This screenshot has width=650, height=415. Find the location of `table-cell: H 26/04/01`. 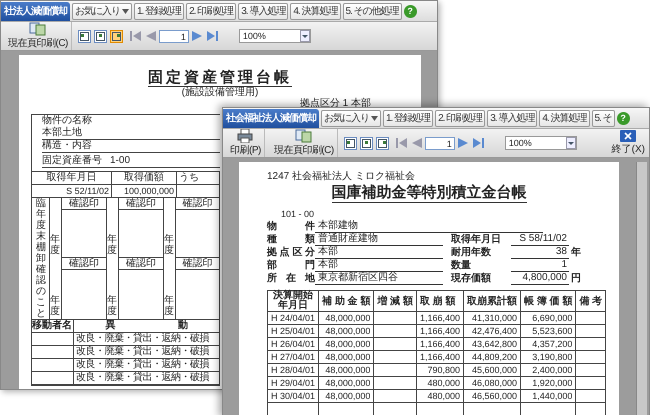

table-cell: H 26/04/01 is located at coordinates (293, 344).